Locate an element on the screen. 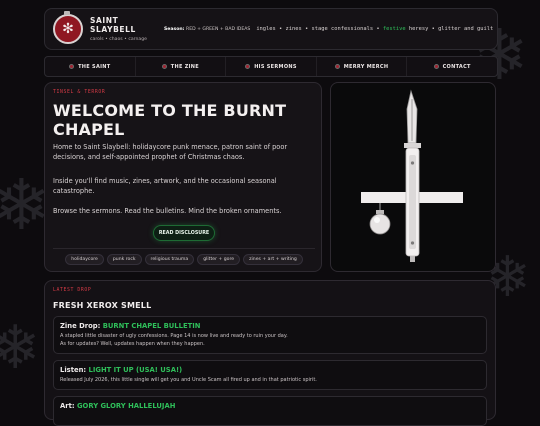 Image resolution: width=540 pixels, height=426 pixels. nav-label: HIS SERMONS is located at coordinates (275, 66).